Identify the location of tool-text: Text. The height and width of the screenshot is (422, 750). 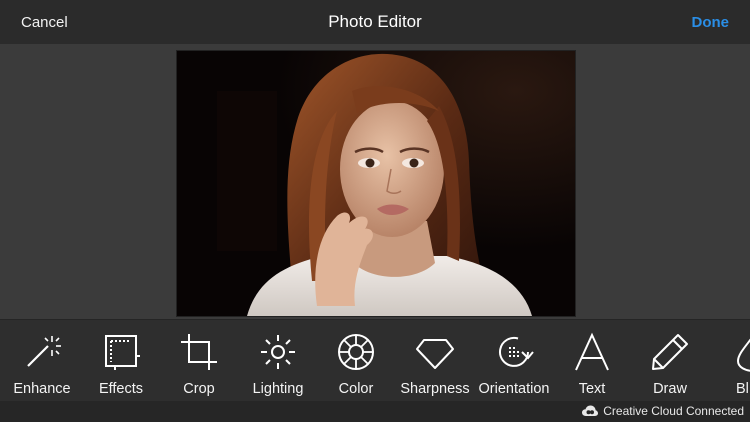
(592, 361).